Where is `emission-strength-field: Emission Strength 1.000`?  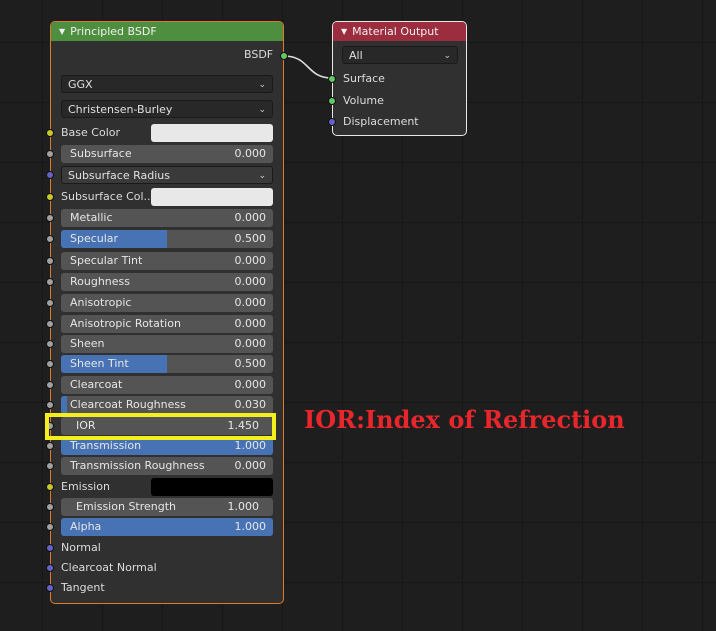
emission-strength-field: Emission Strength 1.000 is located at coordinates (167, 507).